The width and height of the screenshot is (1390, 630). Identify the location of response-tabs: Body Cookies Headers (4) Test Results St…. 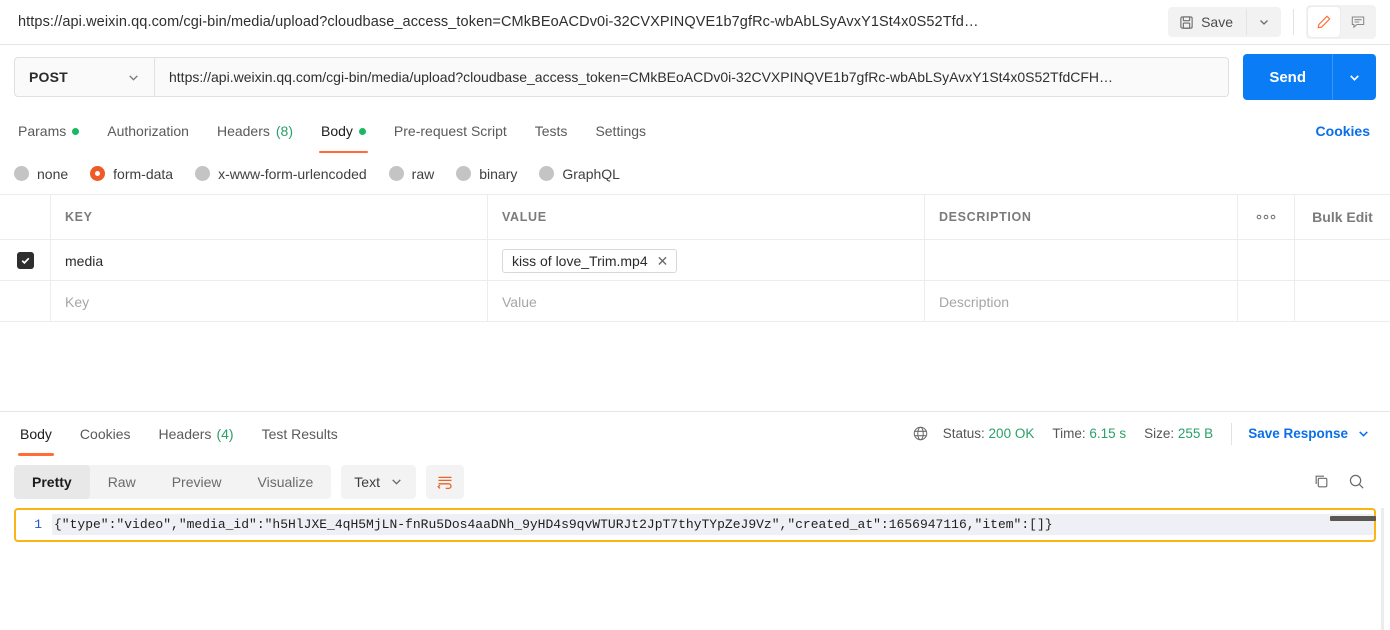
(695, 434).